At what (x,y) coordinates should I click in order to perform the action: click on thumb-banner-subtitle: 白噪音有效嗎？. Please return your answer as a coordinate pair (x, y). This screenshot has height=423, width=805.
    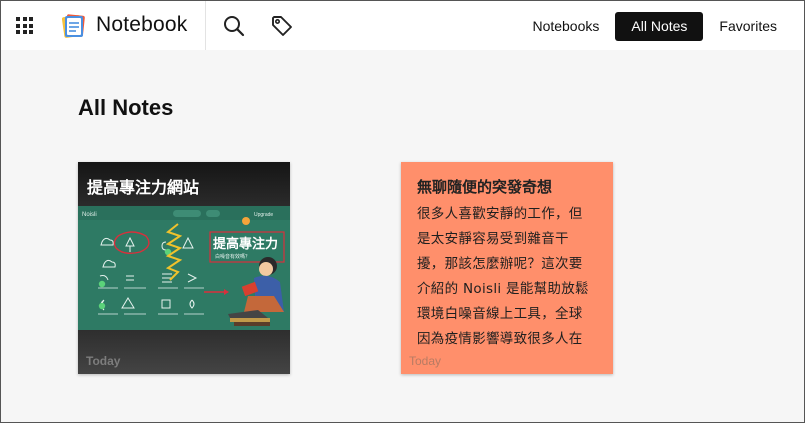
    Looking at the image, I should click on (232, 256).